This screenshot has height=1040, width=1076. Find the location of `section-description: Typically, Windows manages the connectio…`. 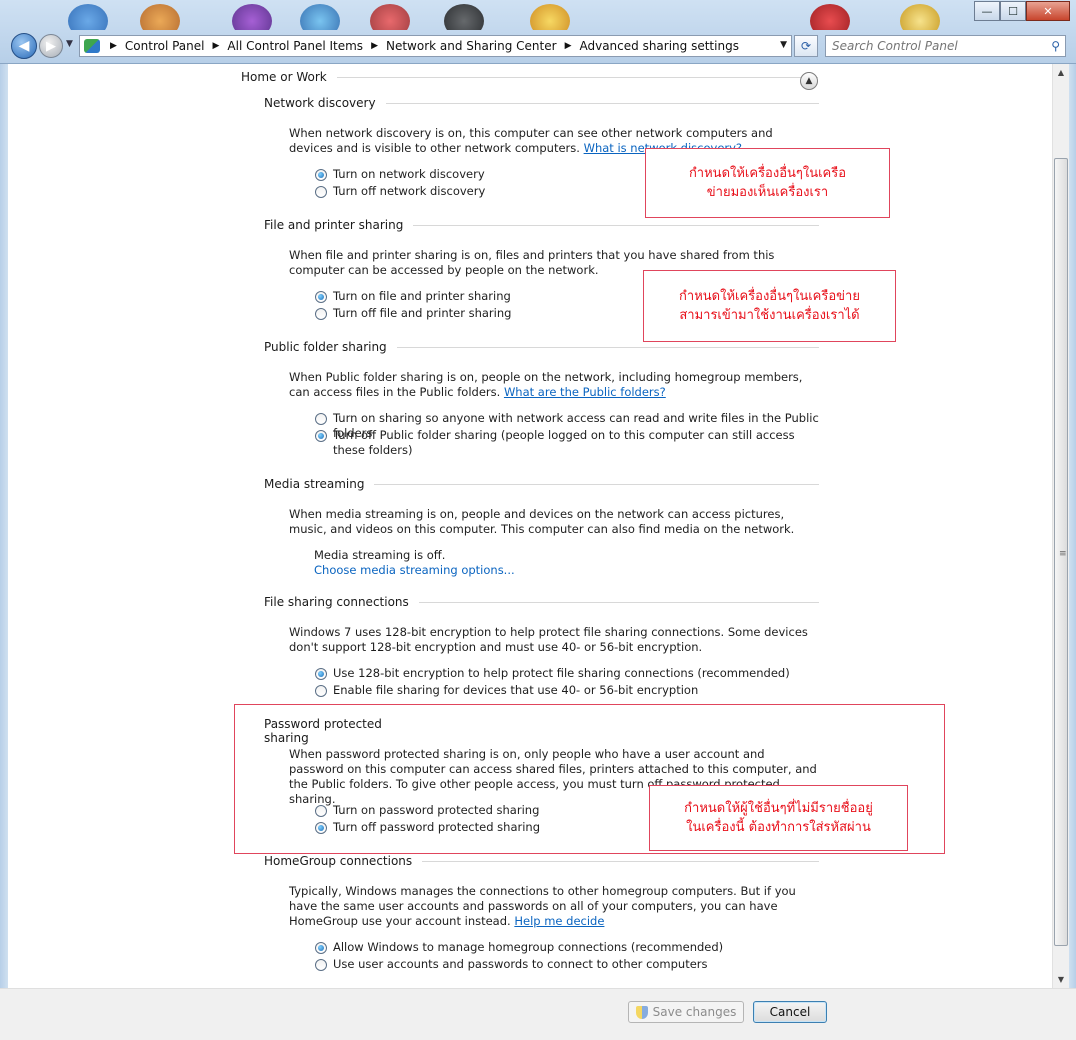

section-description: Typically, Windows manages the connectio… is located at coordinates (542, 906).